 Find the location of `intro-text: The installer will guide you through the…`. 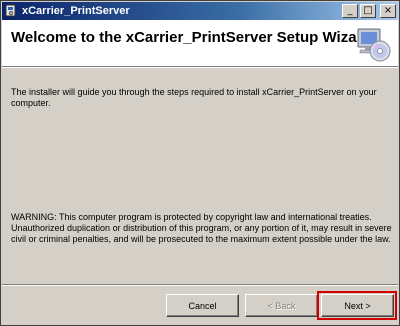

intro-text: The installer will guide you through the… is located at coordinates (194, 97).